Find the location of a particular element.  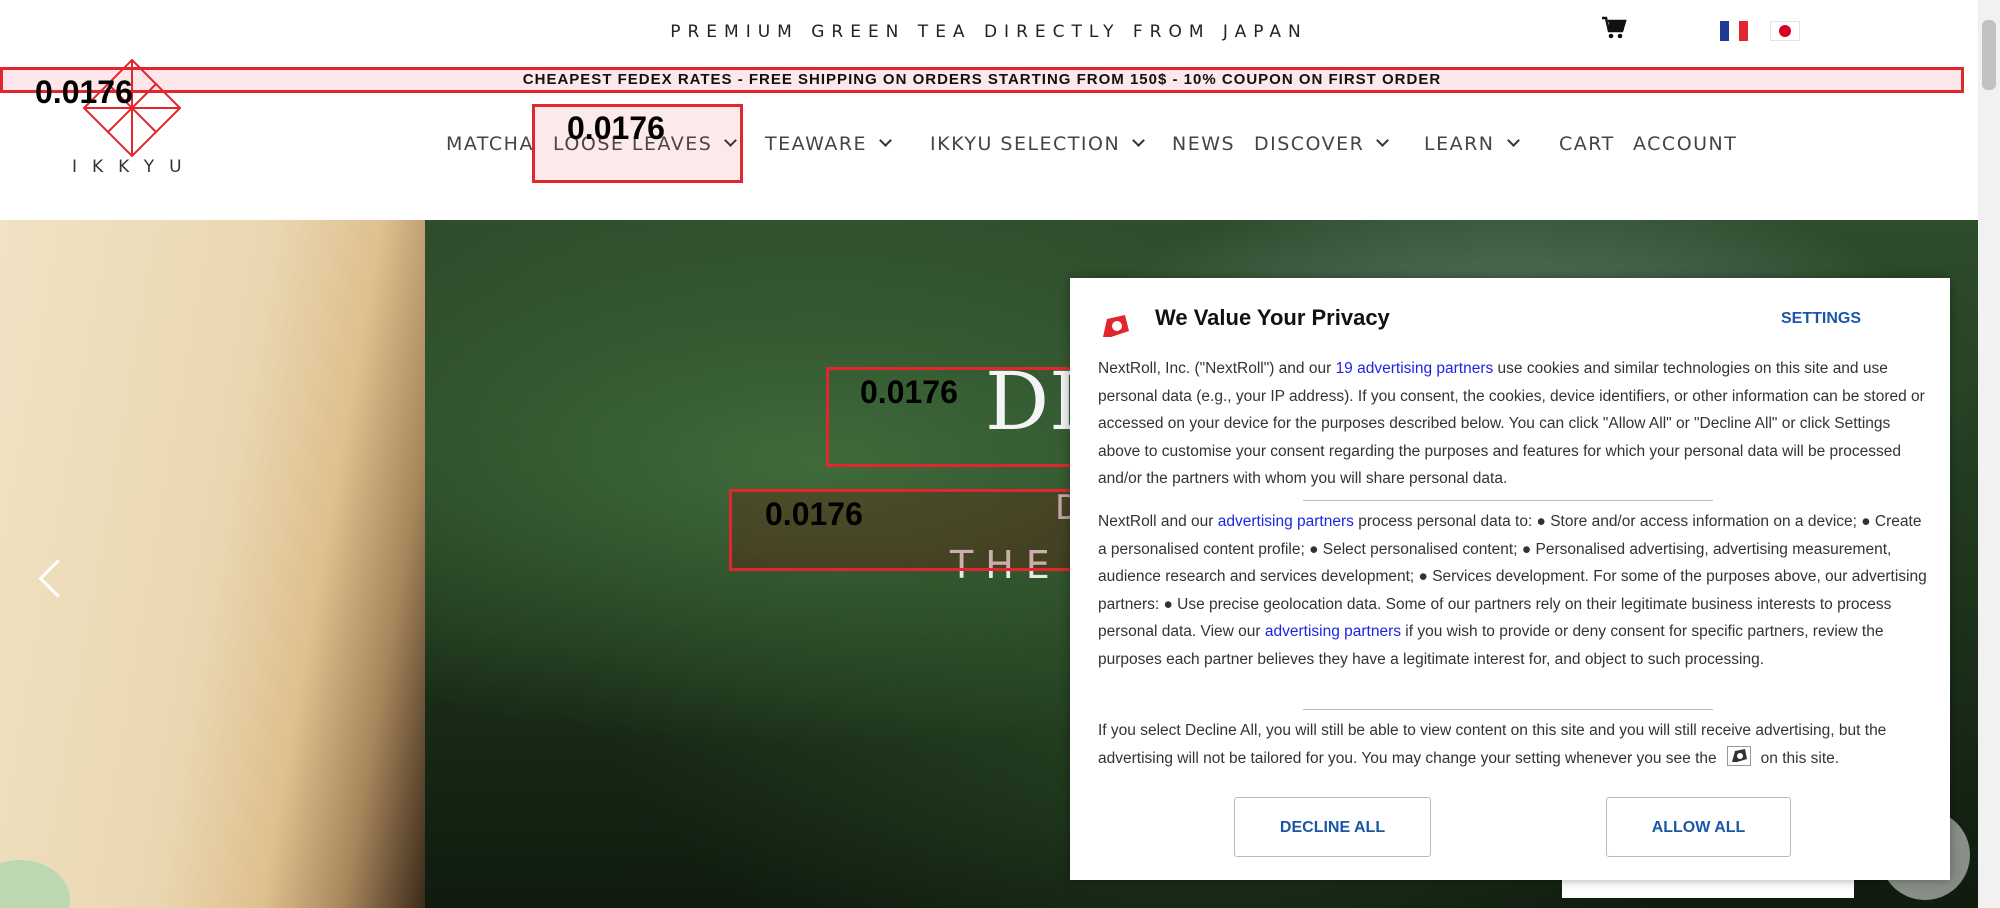

nav-news: NEWS is located at coordinates (1203, 144).